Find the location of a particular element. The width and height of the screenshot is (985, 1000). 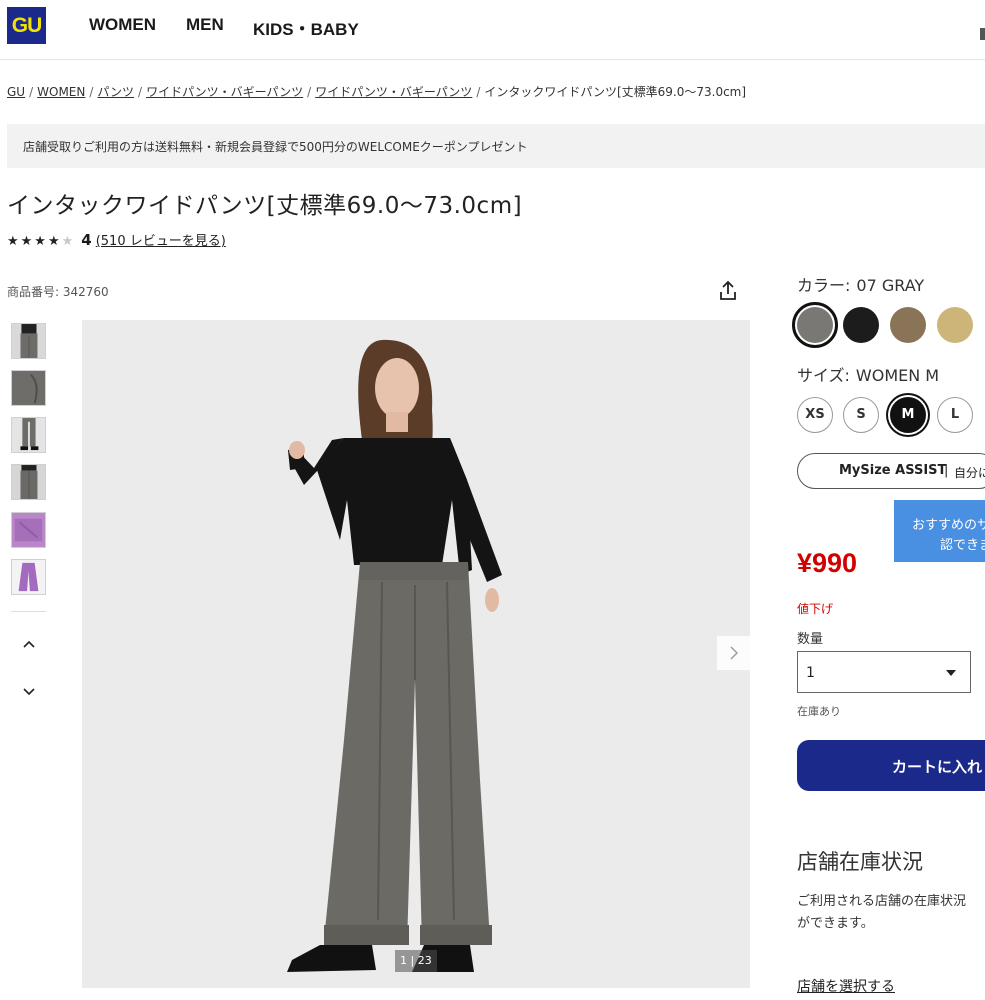

mysize-text: 自分に is located at coordinates (969, 473).